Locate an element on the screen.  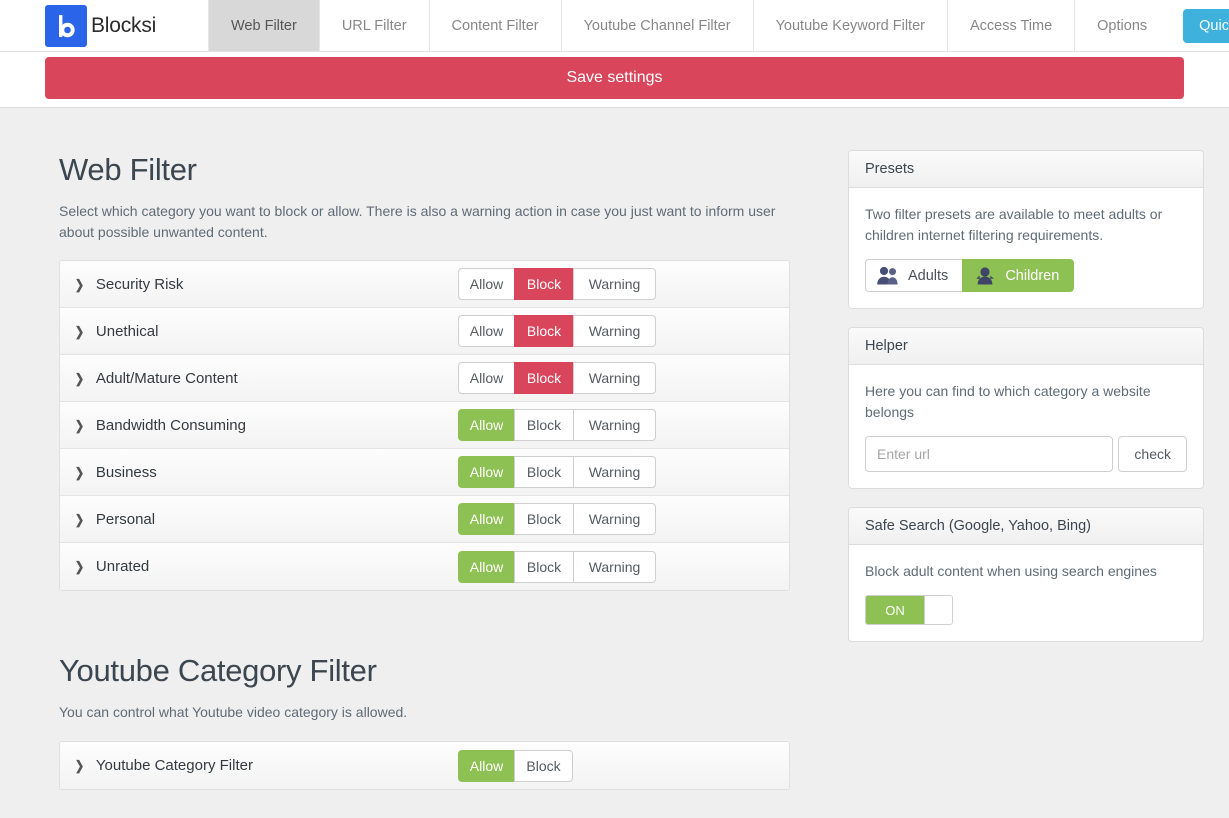
category-name: Personal is located at coordinates (125, 519).